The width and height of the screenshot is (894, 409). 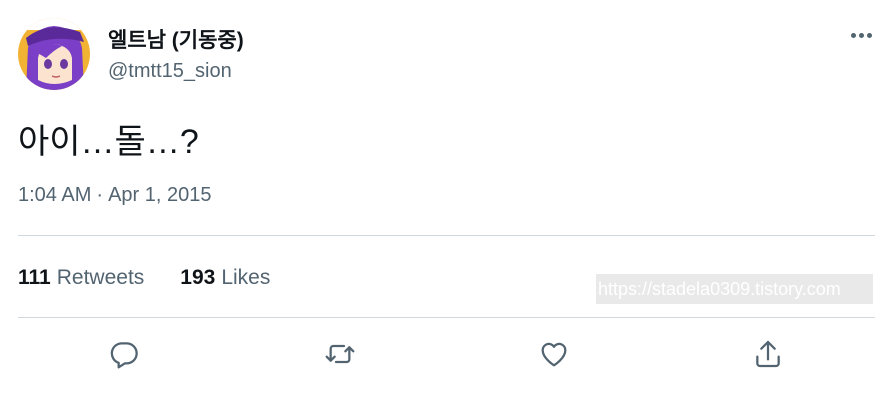 I want to click on retweet-icon, so click(x=340, y=354).